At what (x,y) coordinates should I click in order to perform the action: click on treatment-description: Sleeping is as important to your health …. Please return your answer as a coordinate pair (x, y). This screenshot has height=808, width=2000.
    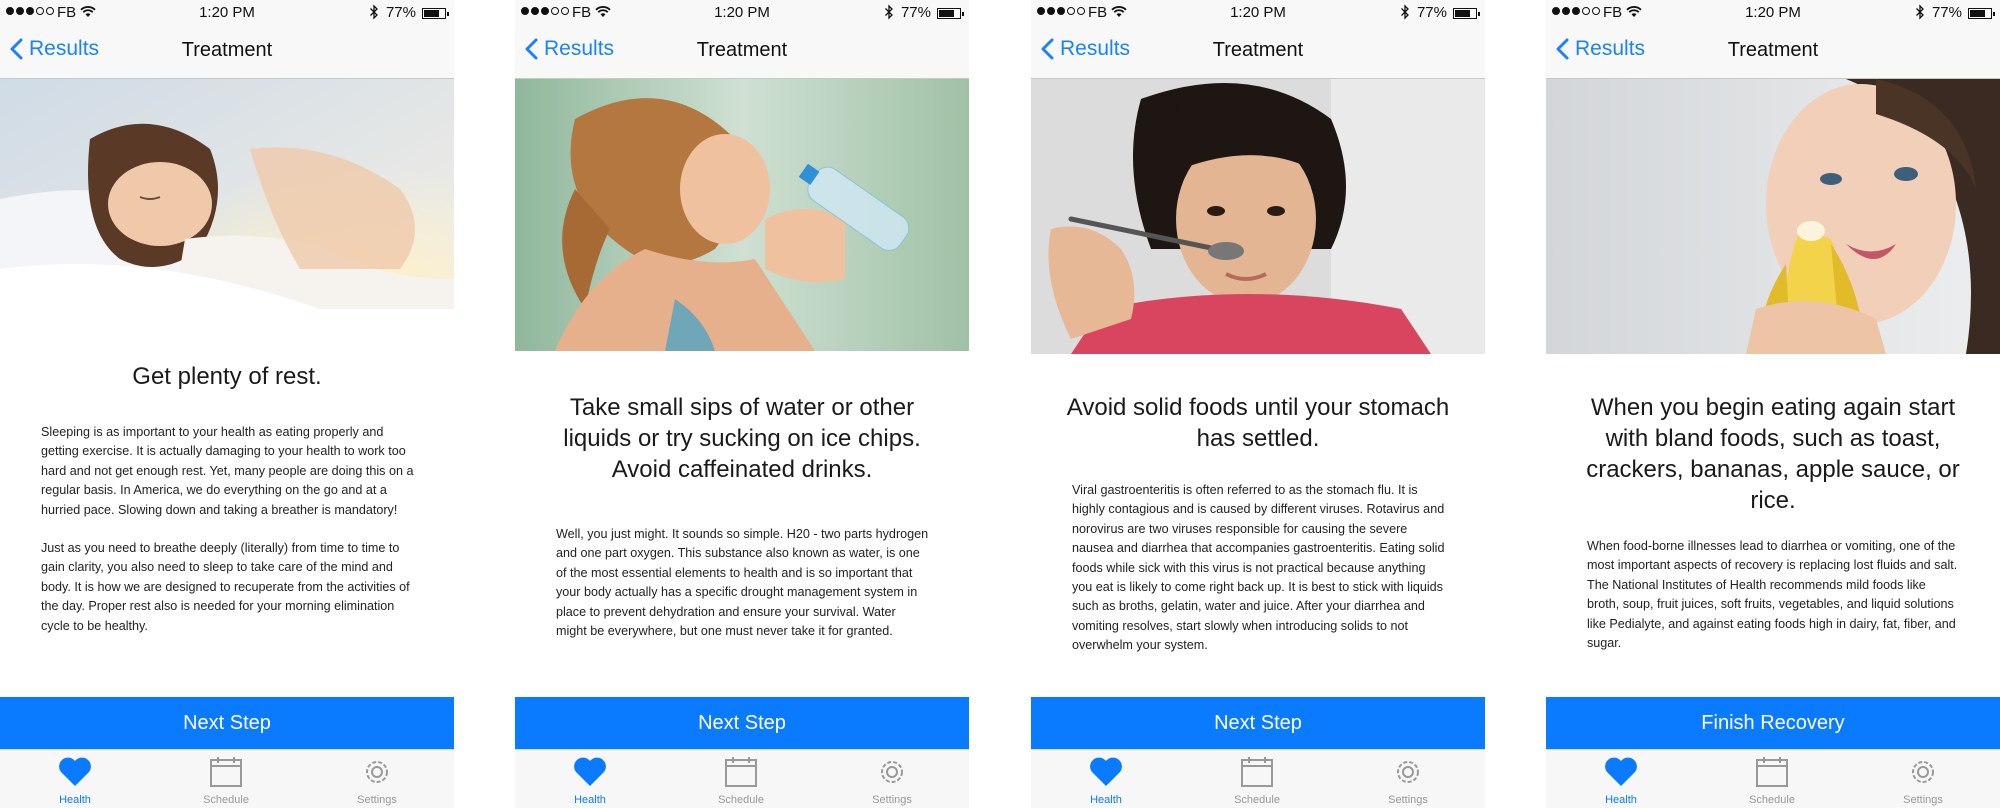
    Looking at the image, I should click on (227, 539).